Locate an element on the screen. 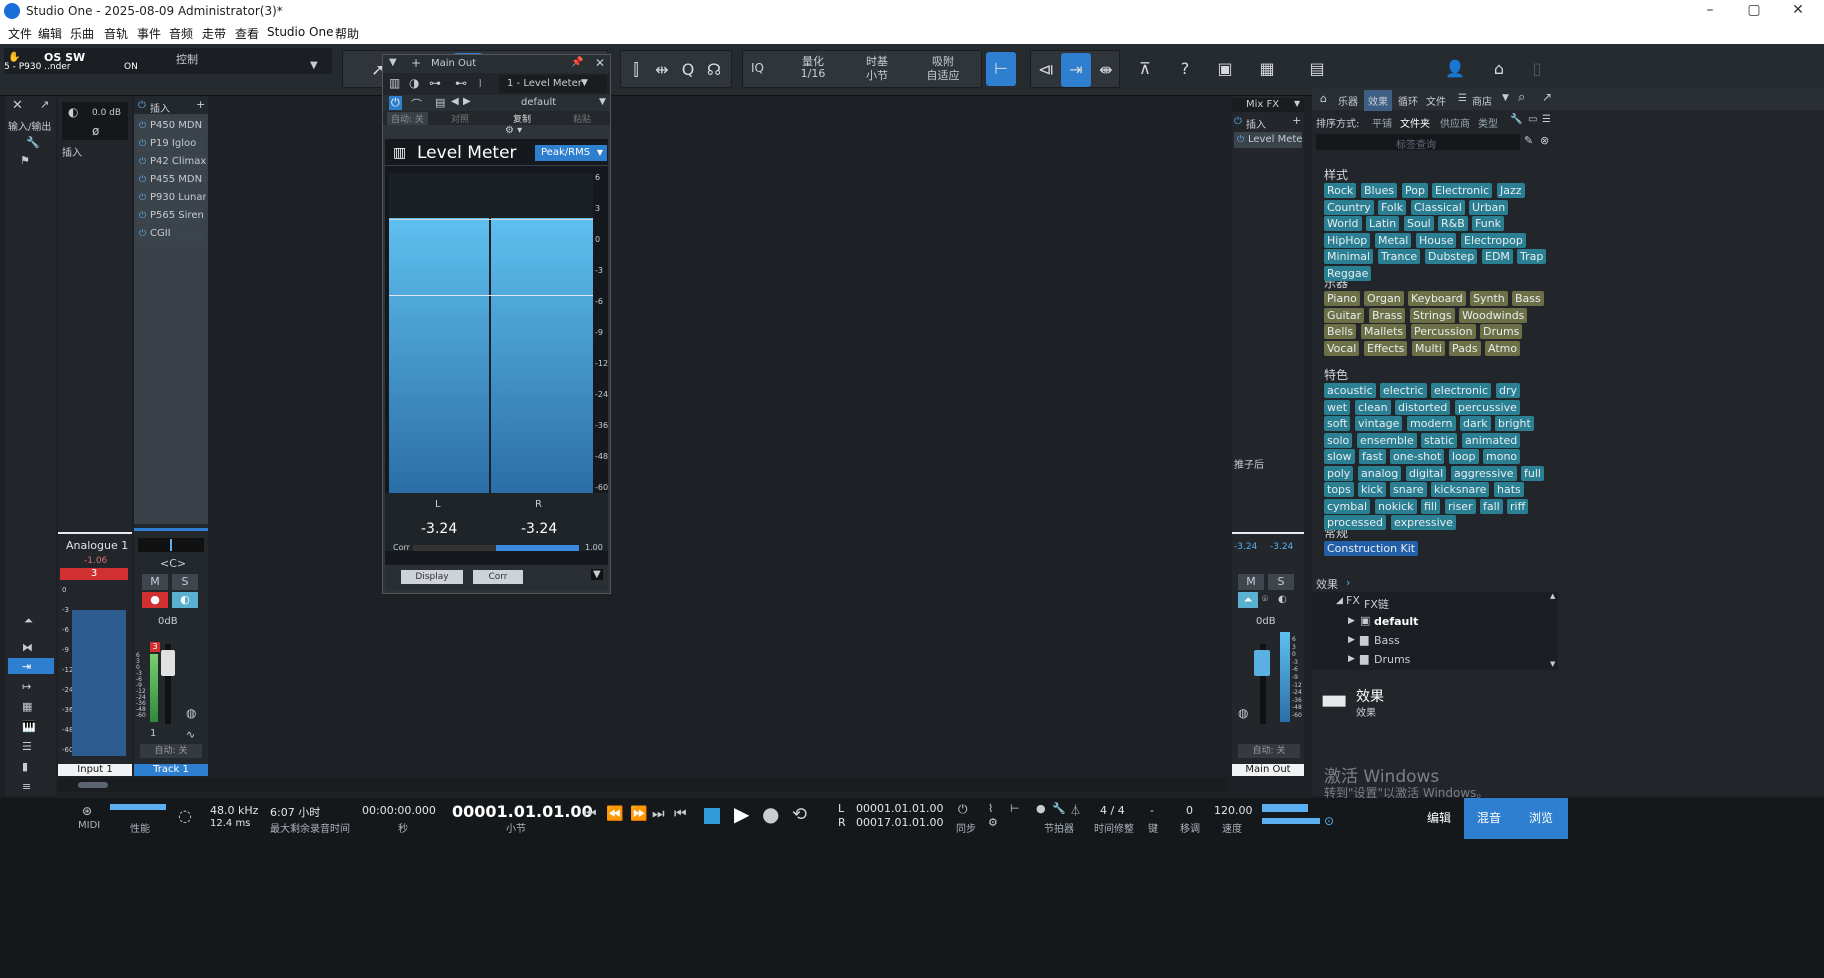 Image resolution: width=1824 pixels, height=978 pixels. tag-instrument: Woodwinds is located at coordinates (1493, 315).